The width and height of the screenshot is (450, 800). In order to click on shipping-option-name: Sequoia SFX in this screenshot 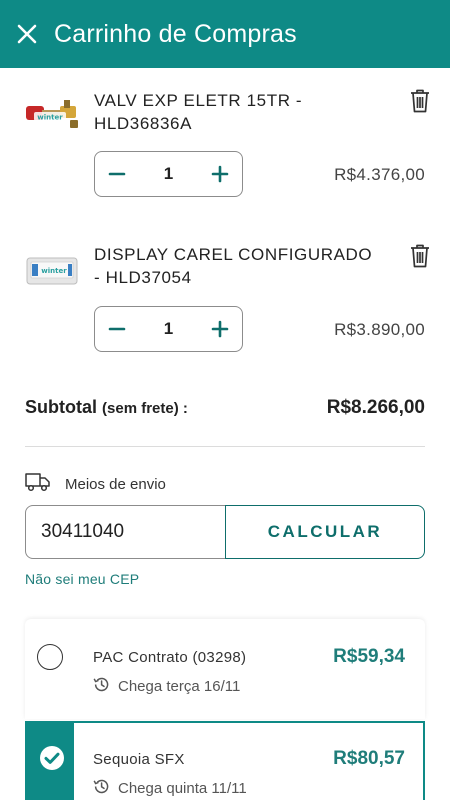, I will do `click(139, 759)`.